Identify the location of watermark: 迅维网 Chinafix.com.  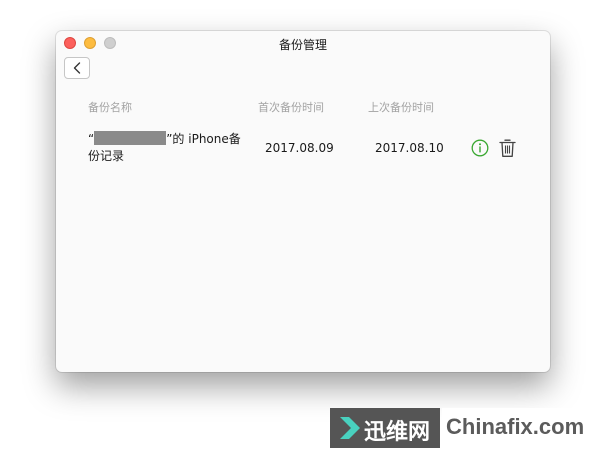
(466, 428).